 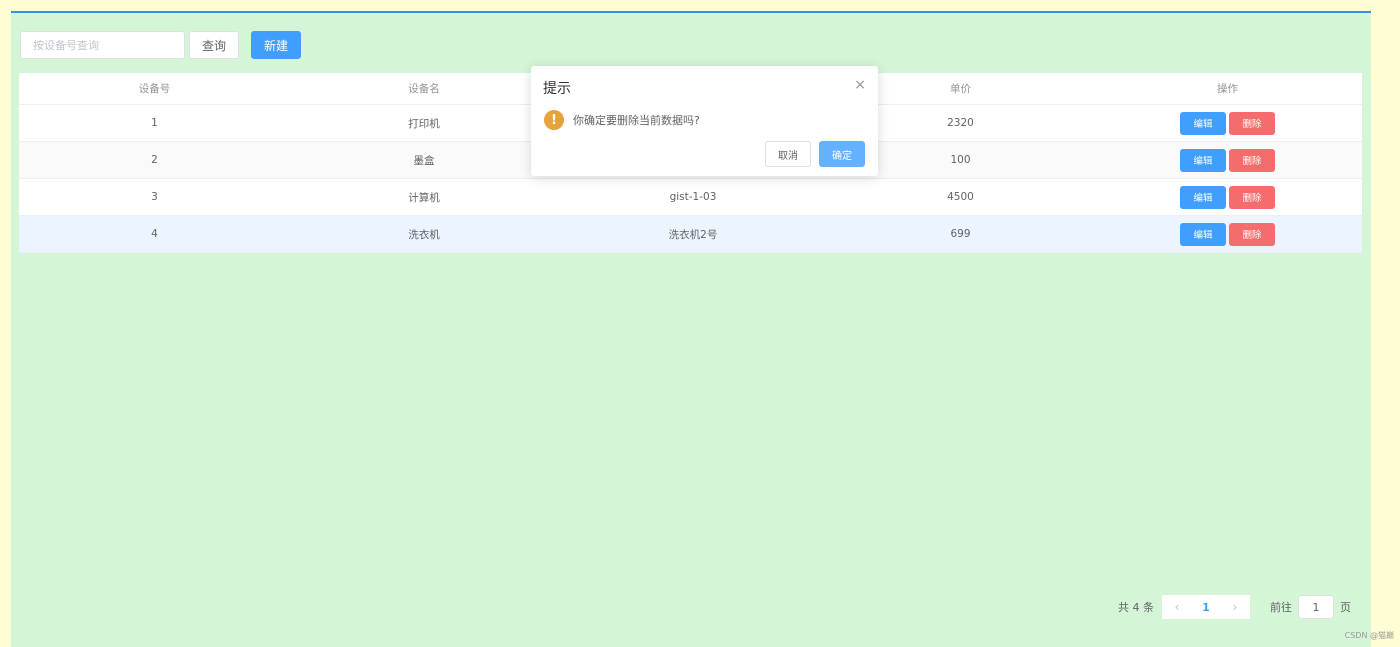 What do you see at coordinates (154, 234) in the screenshot?
I see `cell-id: 4` at bounding box center [154, 234].